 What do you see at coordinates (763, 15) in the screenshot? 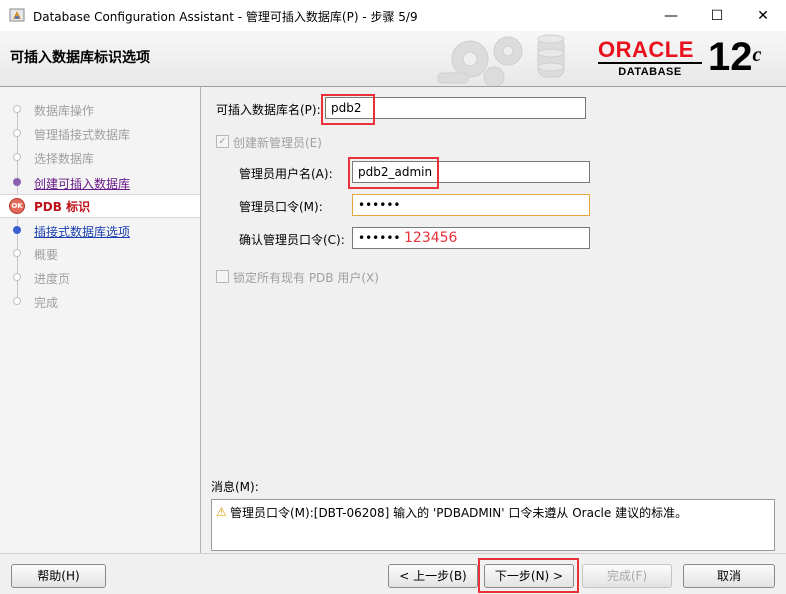
I see `close-button: ✕` at bounding box center [763, 15].